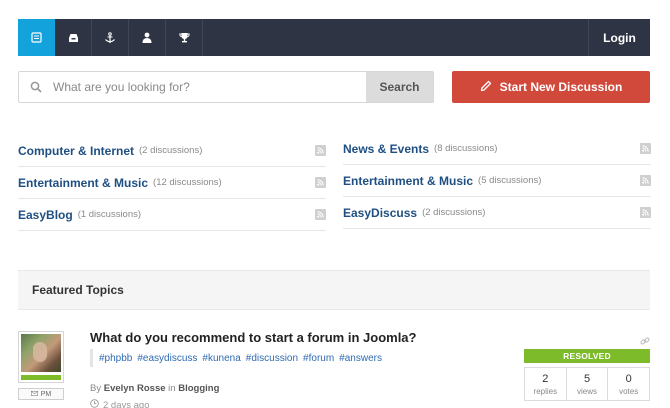 This screenshot has width=670, height=408. I want to click on stat-number: 0, so click(628, 378).